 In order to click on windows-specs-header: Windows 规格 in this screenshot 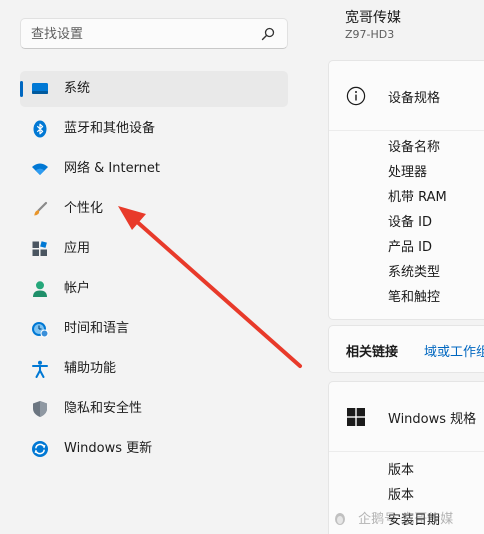, I will do `click(406, 417)`.